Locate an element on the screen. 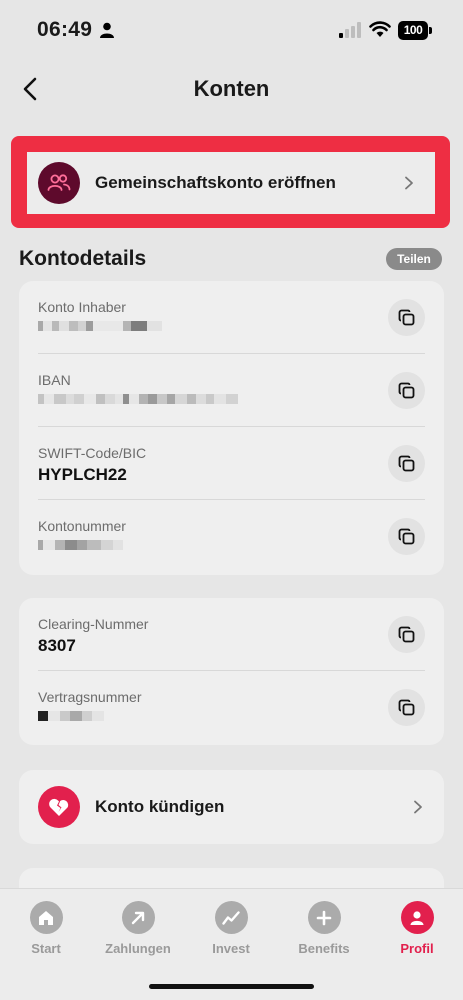 The height and width of the screenshot is (1000, 463). detail-row-swift: SWIFT-Code/BIC HYPLCH22 is located at coordinates (231, 463).